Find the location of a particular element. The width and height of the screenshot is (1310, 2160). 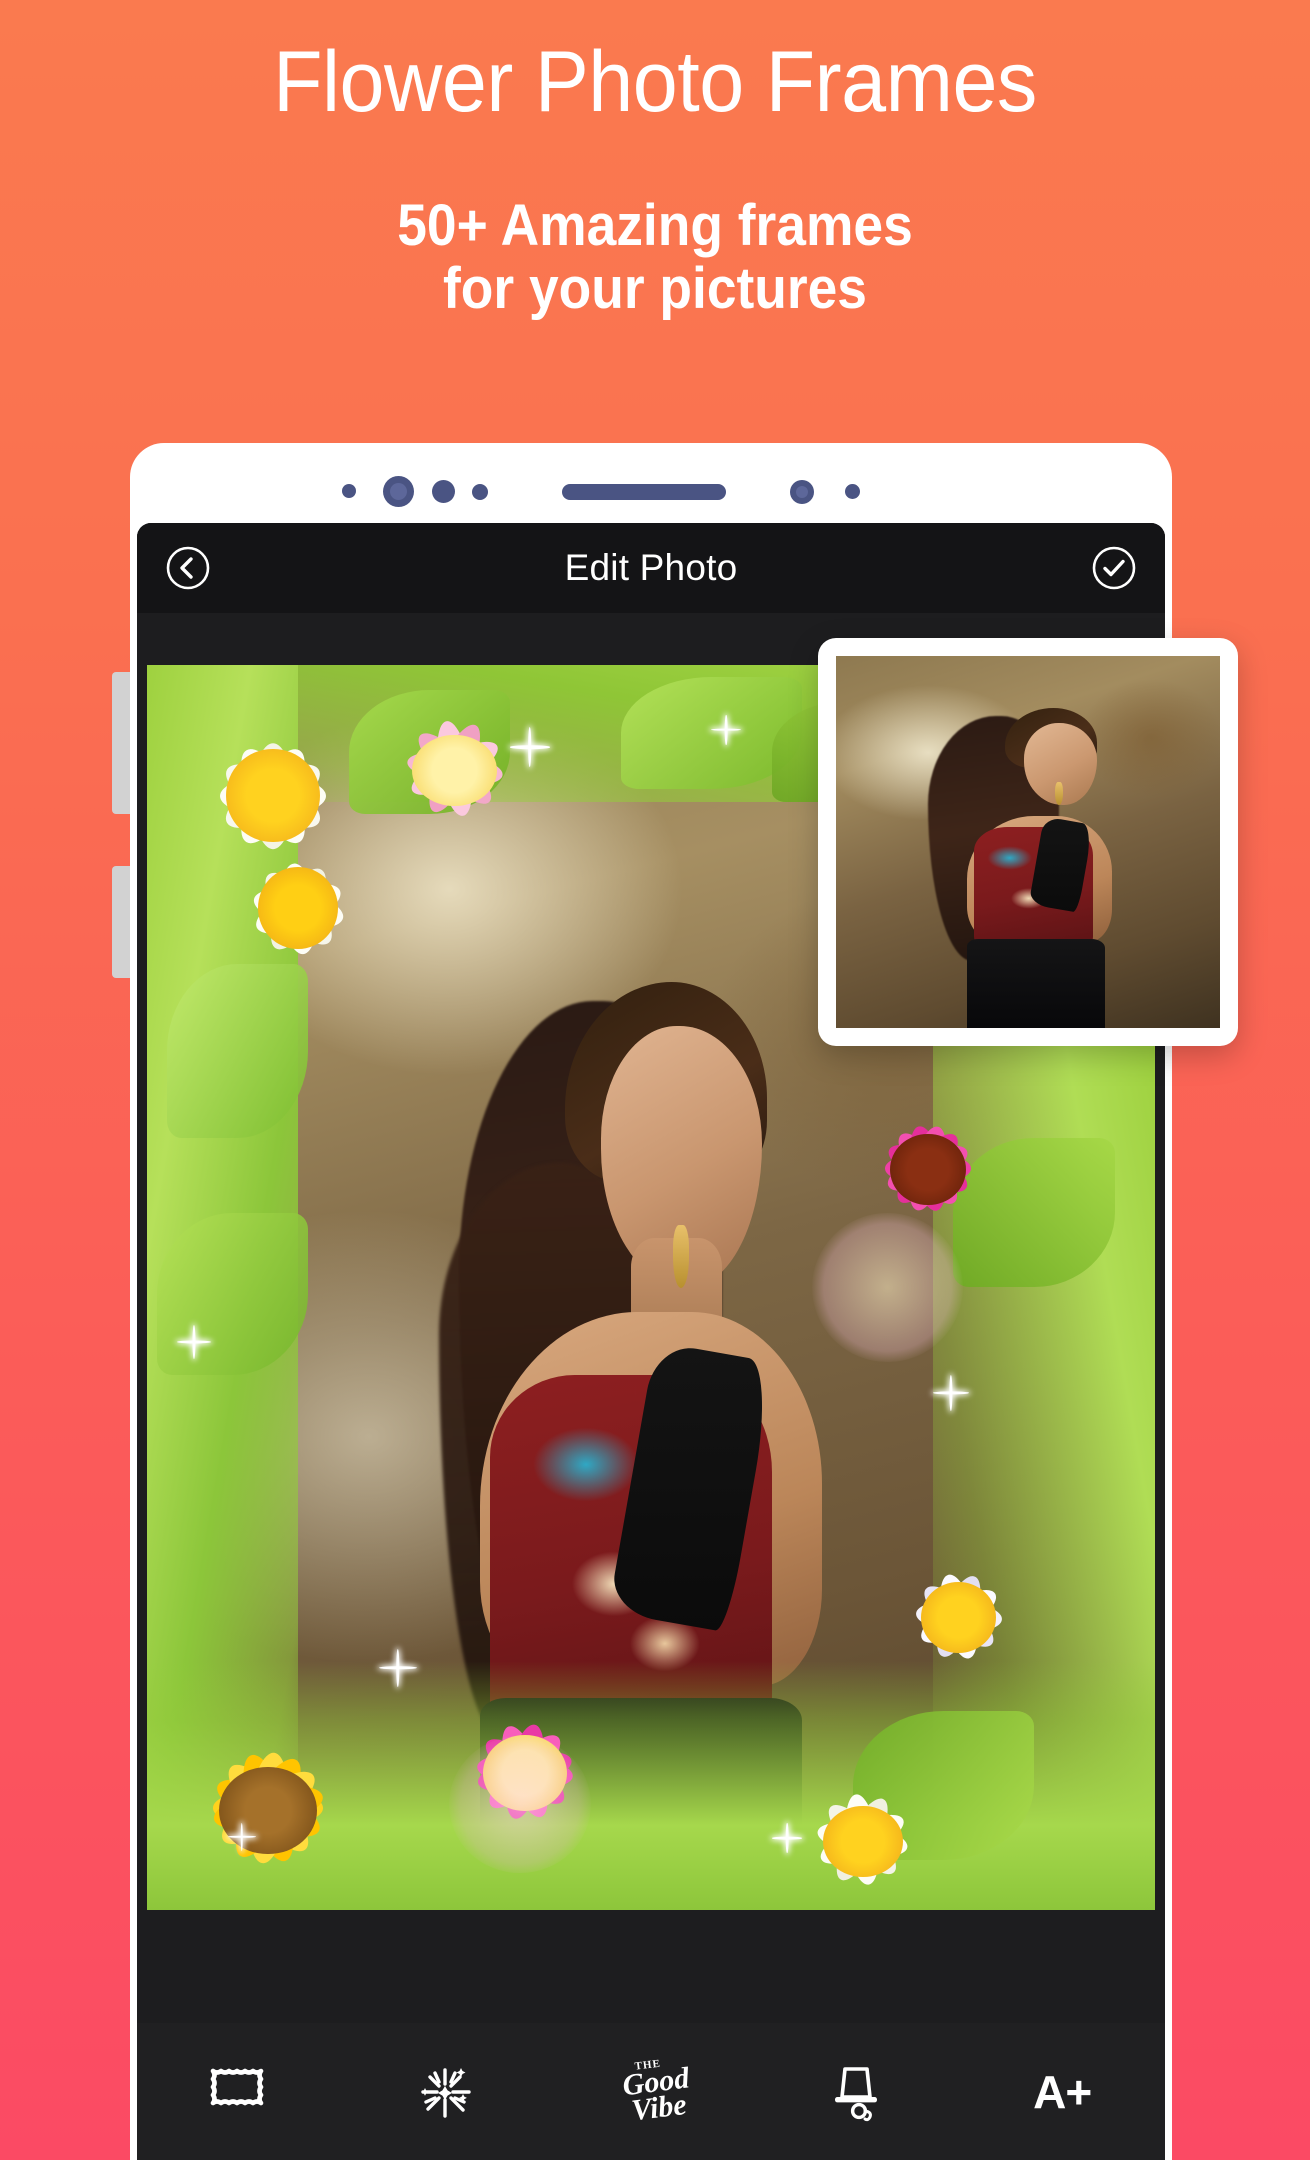

promo-subtitle: 50+ Amazing frames for your pictures is located at coordinates (654, 257).